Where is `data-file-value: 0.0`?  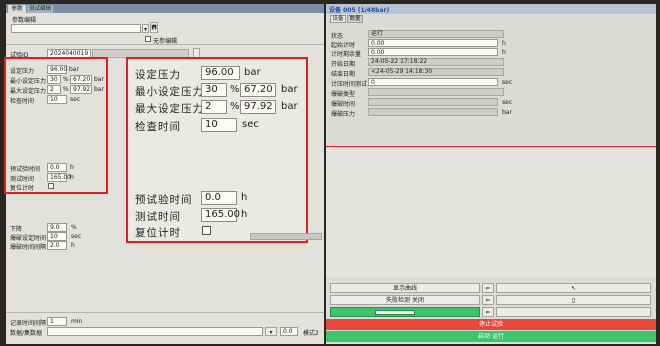
data-file-value: 0.0 is located at coordinates (289, 331).